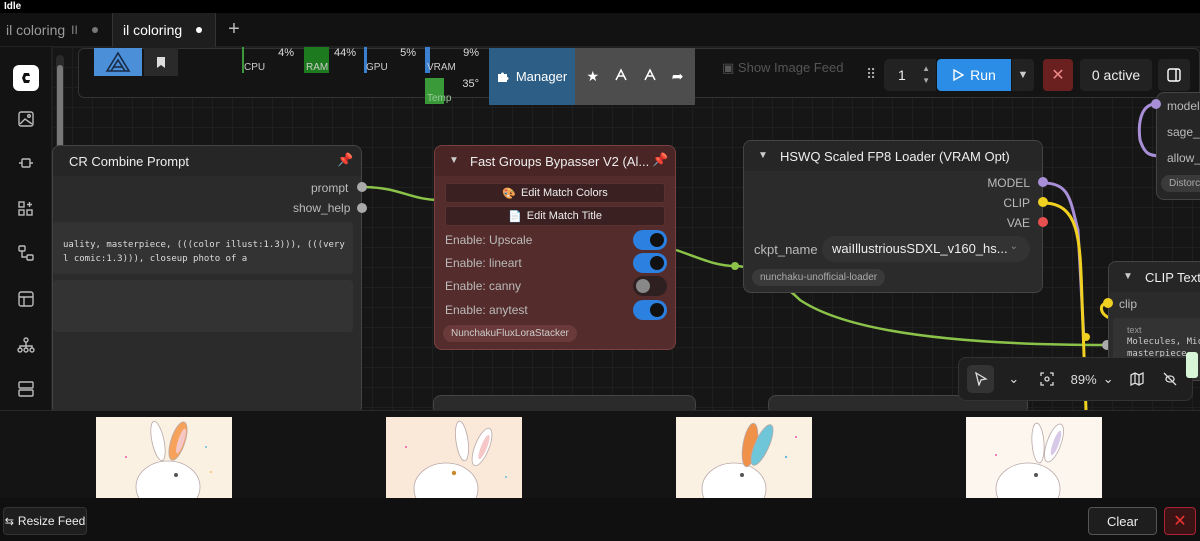 The image size is (1200, 541). Describe the element at coordinates (94, 30) in the screenshot. I see `unsaved-dot-icon` at that location.